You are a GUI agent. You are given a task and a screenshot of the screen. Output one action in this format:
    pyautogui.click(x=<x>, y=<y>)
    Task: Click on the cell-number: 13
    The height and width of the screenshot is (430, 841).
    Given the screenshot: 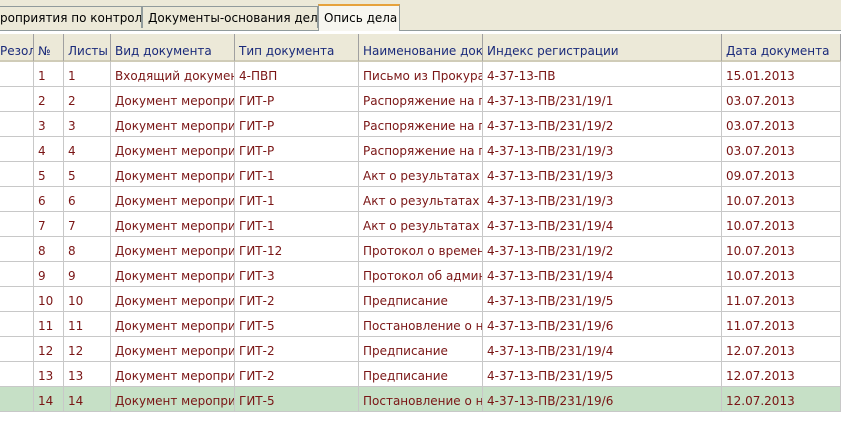 What is the action you would take?
    pyautogui.click(x=49, y=374)
    